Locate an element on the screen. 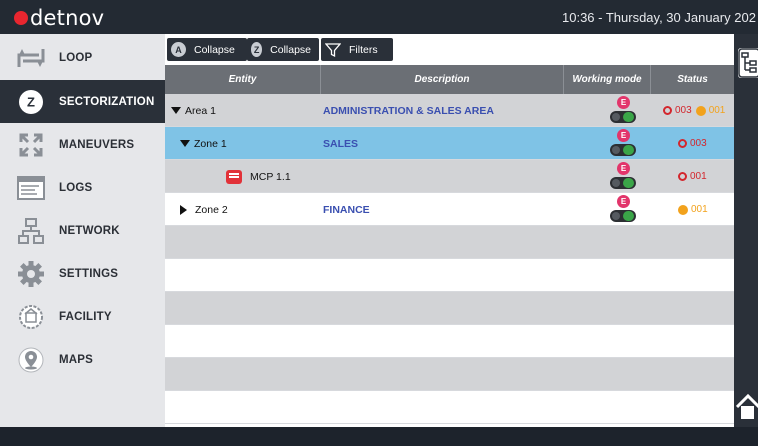  collapse-a-button: A Collapse is located at coordinates (207, 49).